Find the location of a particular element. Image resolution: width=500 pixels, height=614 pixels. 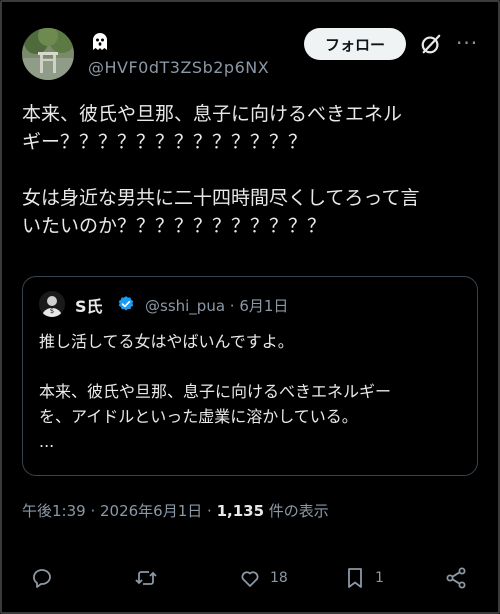

bookmark-button: 1 is located at coordinates (363, 578).